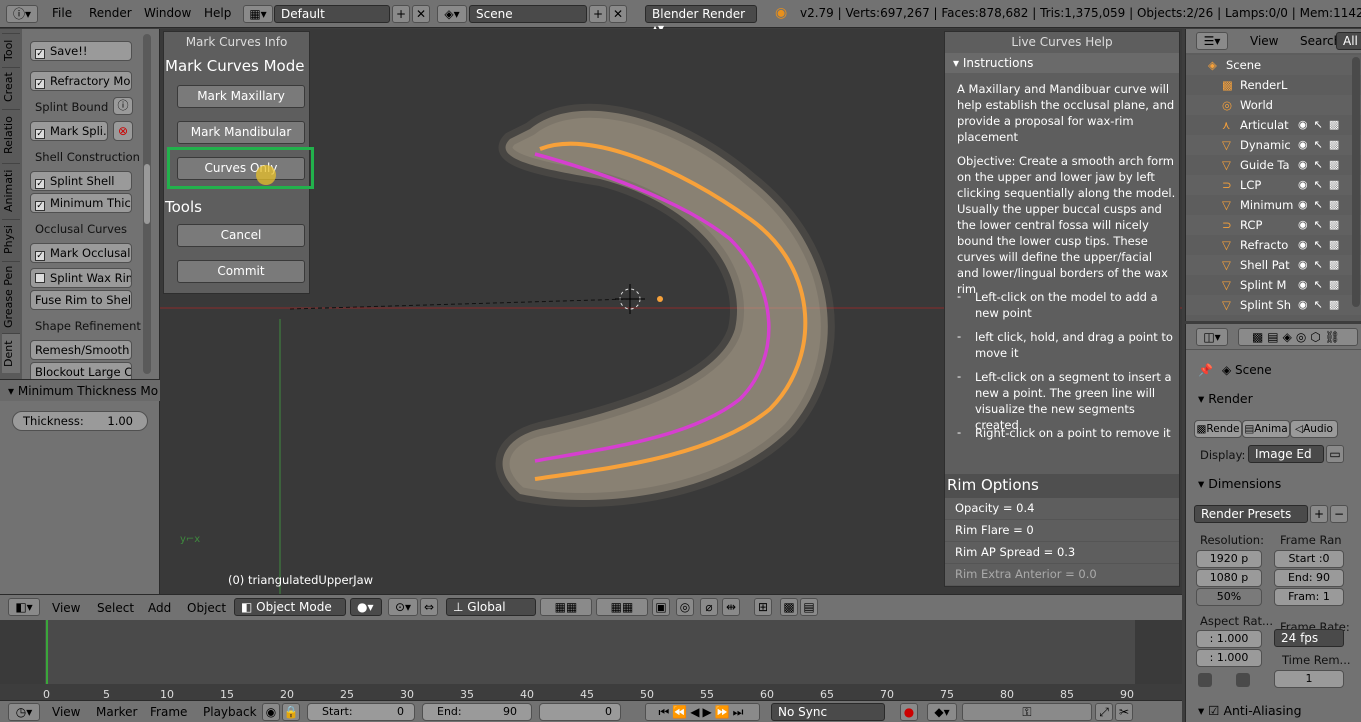  Describe the element at coordinates (1229, 559) in the screenshot. I see `resolution-x-field: 1920 p` at that location.